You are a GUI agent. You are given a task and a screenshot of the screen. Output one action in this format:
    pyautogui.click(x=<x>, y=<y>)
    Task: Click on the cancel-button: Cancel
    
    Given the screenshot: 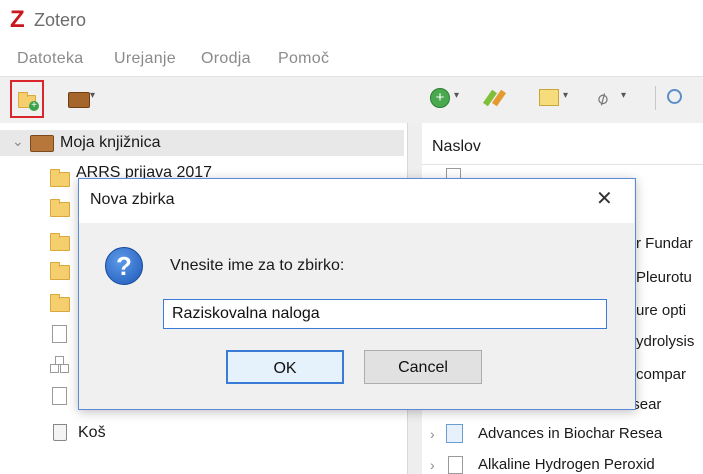 What is the action you would take?
    pyautogui.click(x=423, y=367)
    